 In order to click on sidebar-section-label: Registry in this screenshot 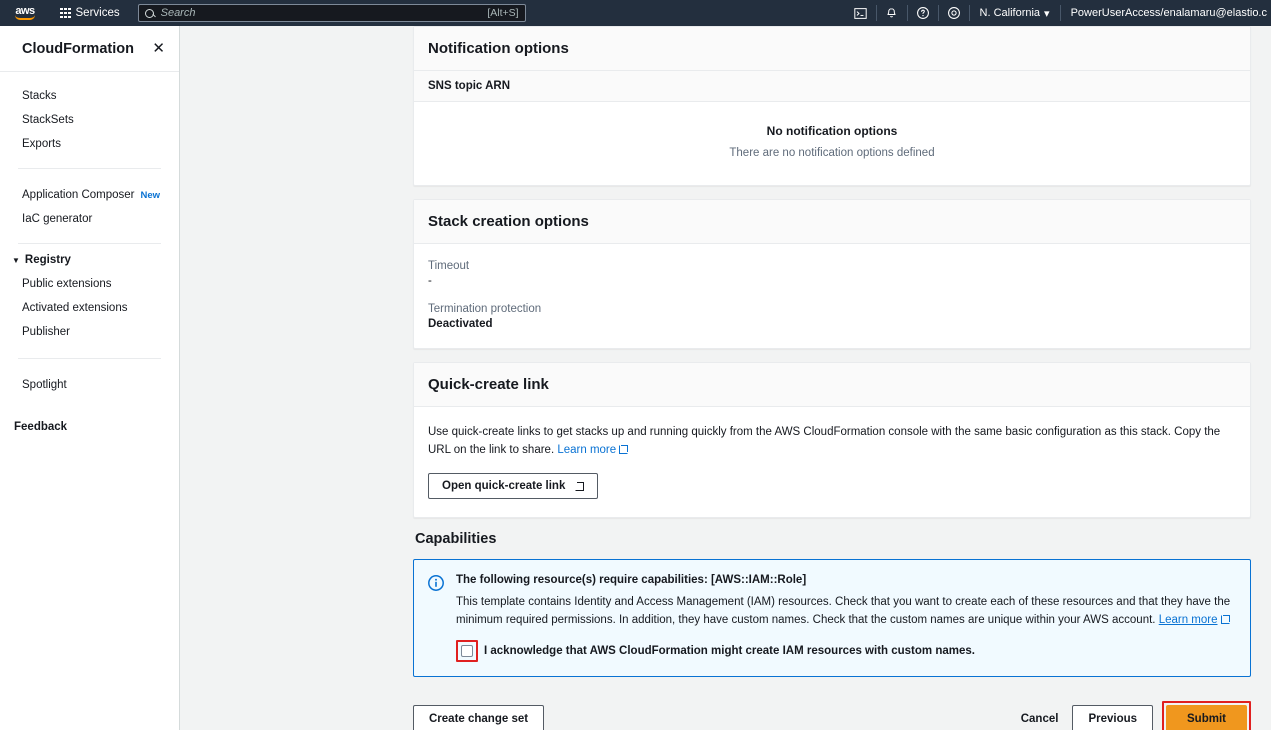, I will do `click(47, 260)`.